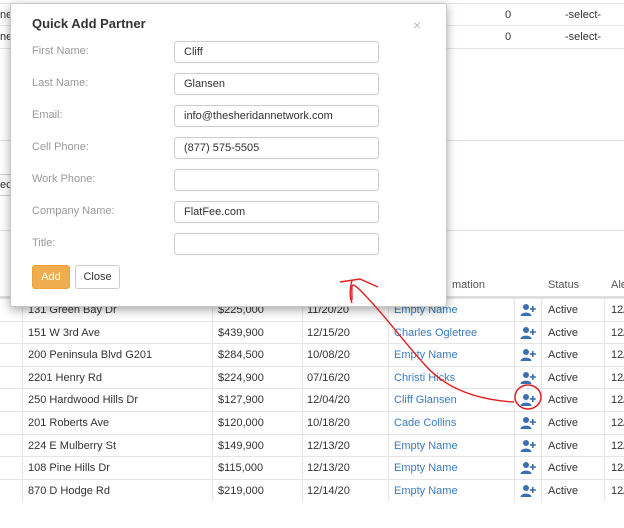 This screenshot has height=528, width=624. What do you see at coordinates (60, 51) in the screenshot?
I see `first-name-label: First Name:` at bounding box center [60, 51].